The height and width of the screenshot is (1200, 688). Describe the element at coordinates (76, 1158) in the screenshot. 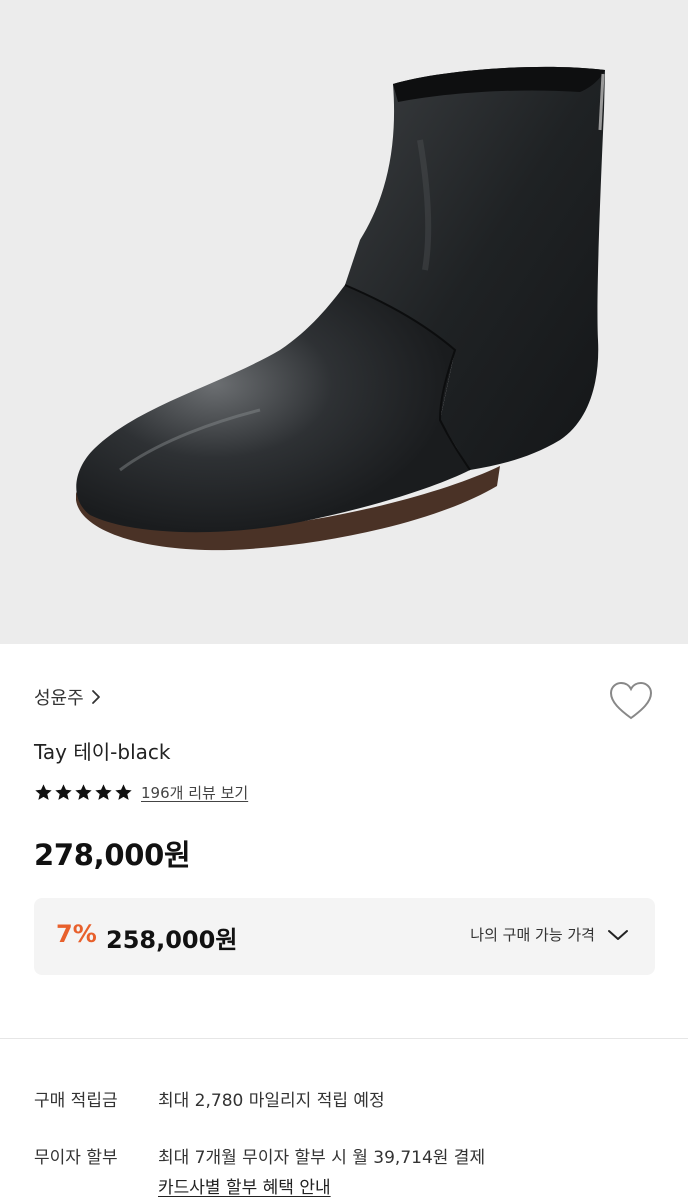

I see `installment-label: 무이자 할부` at that location.